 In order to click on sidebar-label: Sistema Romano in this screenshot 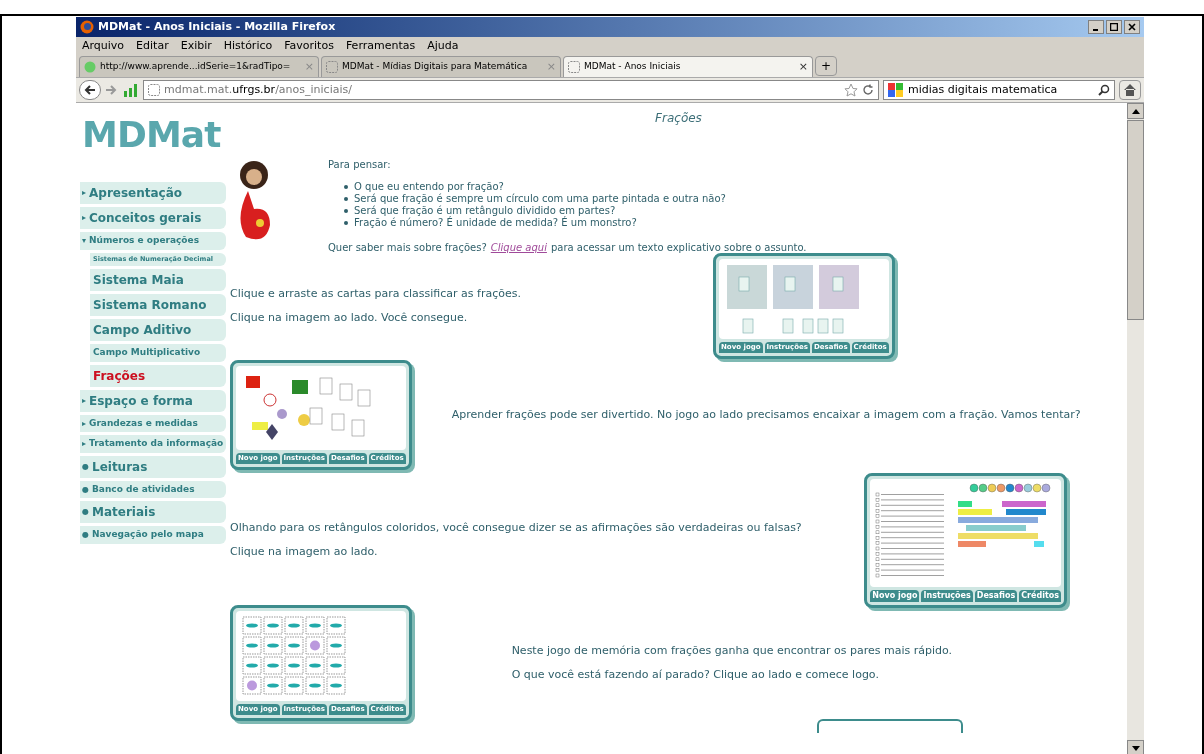, I will do `click(149, 306)`.